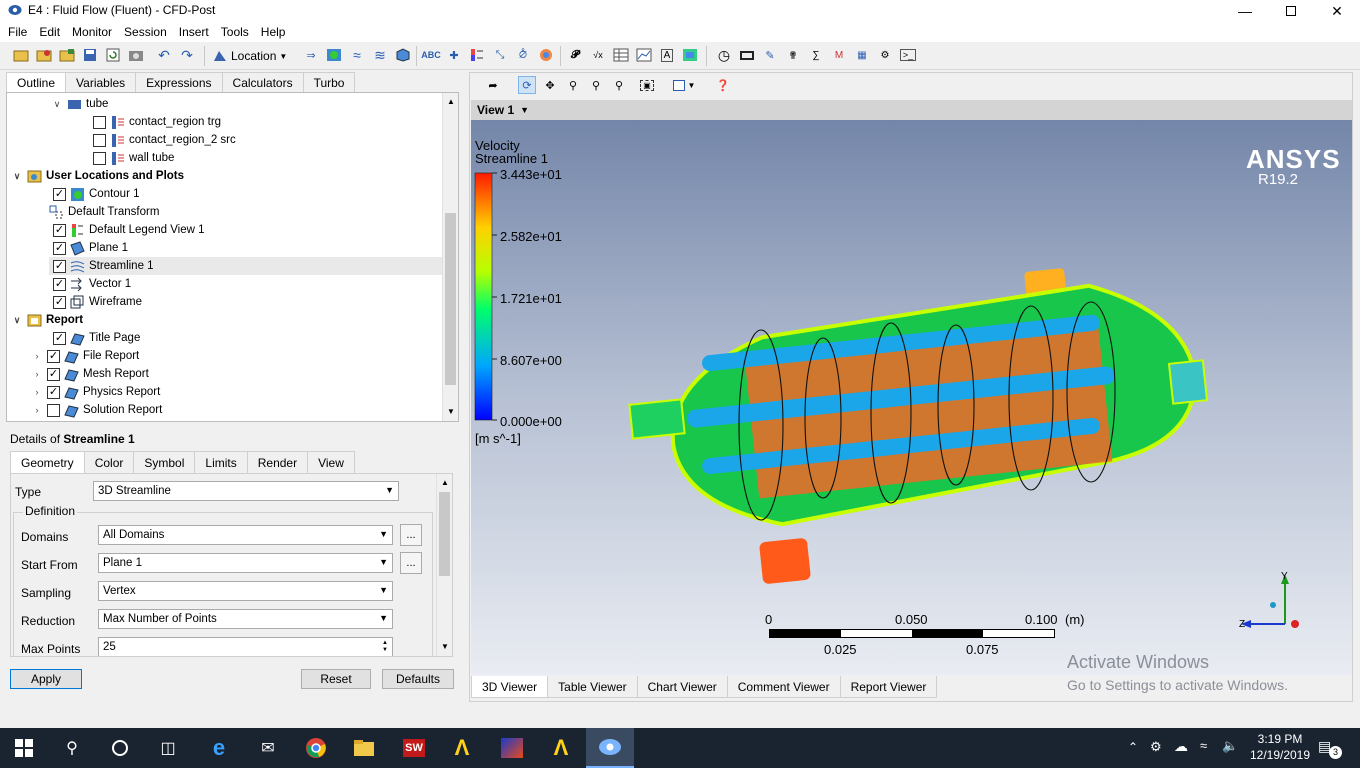  I want to click on rotate-tool-button: ⟳, so click(527, 85).